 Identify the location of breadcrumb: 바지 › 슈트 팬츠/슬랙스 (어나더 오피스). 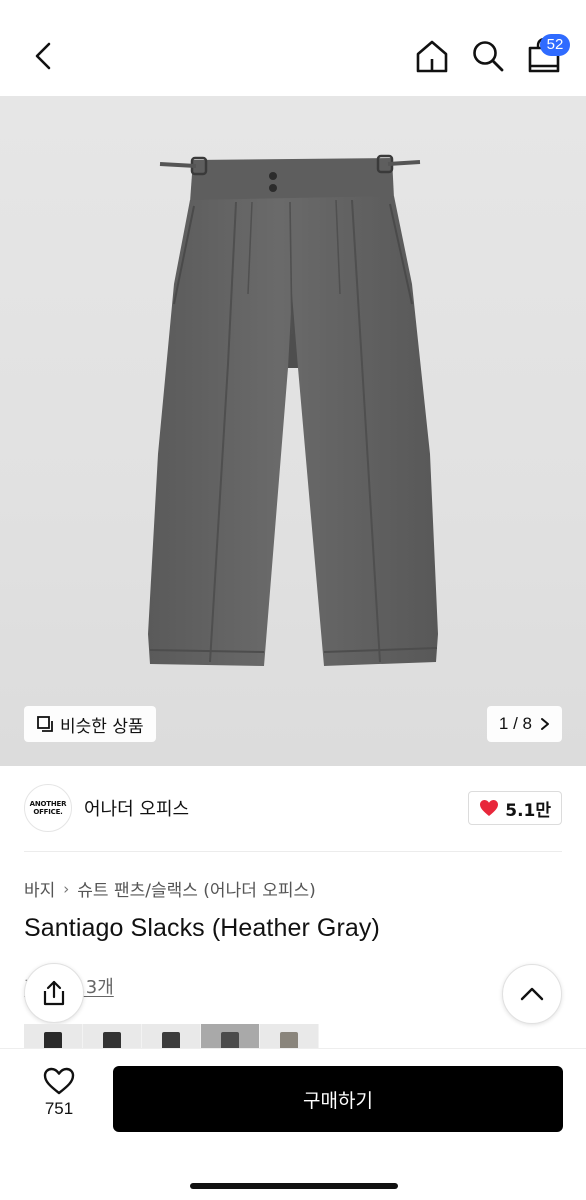
(170, 889).